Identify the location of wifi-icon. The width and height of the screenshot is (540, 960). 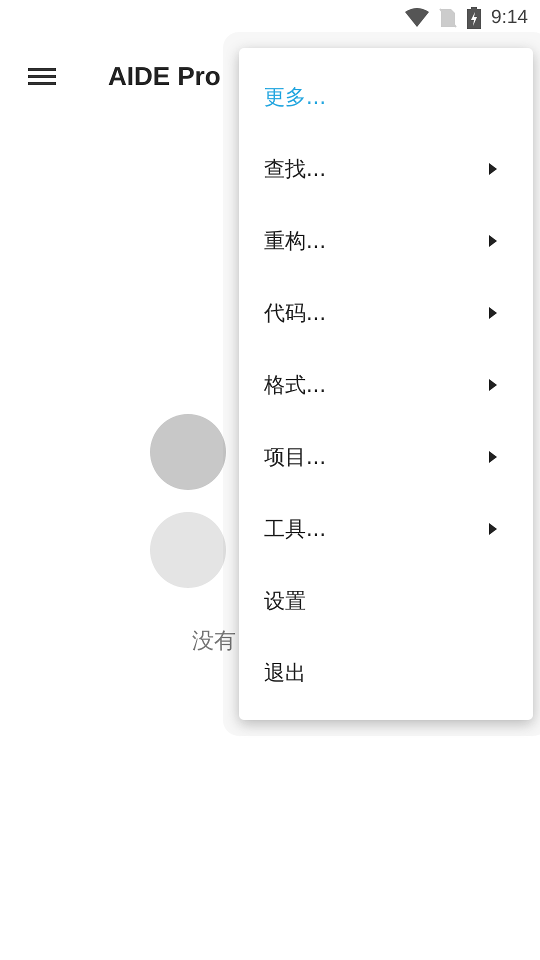
(417, 18).